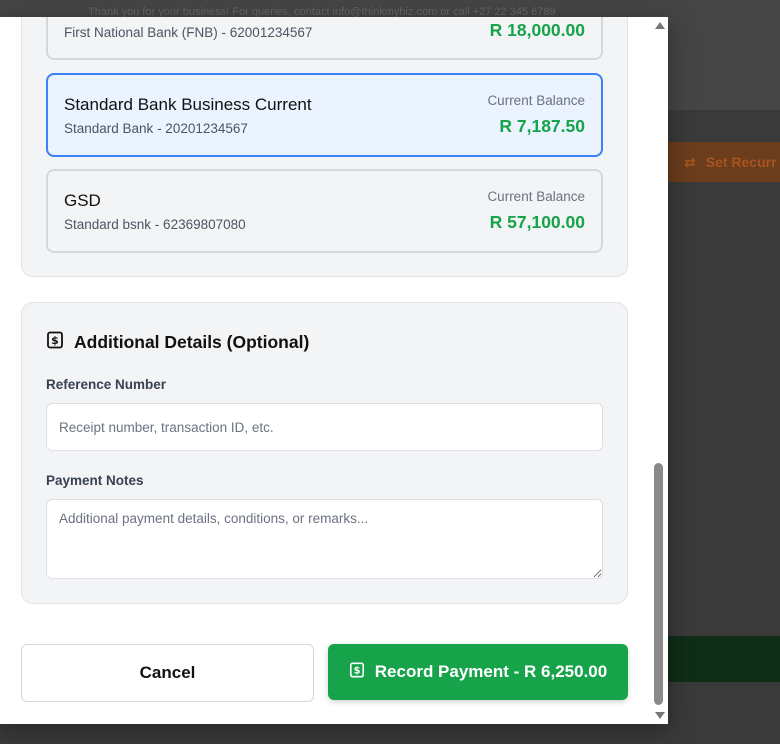 This screenshot has width=780, height=744. What do you see at coordinates (542, 126) in the screenshot?
I see `bank-account-balance: R 7,187.50` at bounding box center [542, 126].